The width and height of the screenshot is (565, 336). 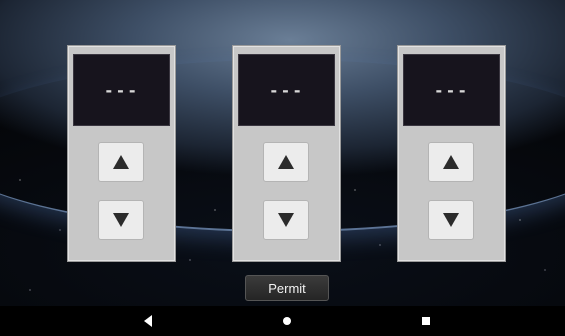 What do you see at coordinates (287, 321) in the screenshot?
I see `home-circle-icon` at bounding box center [287, 321].